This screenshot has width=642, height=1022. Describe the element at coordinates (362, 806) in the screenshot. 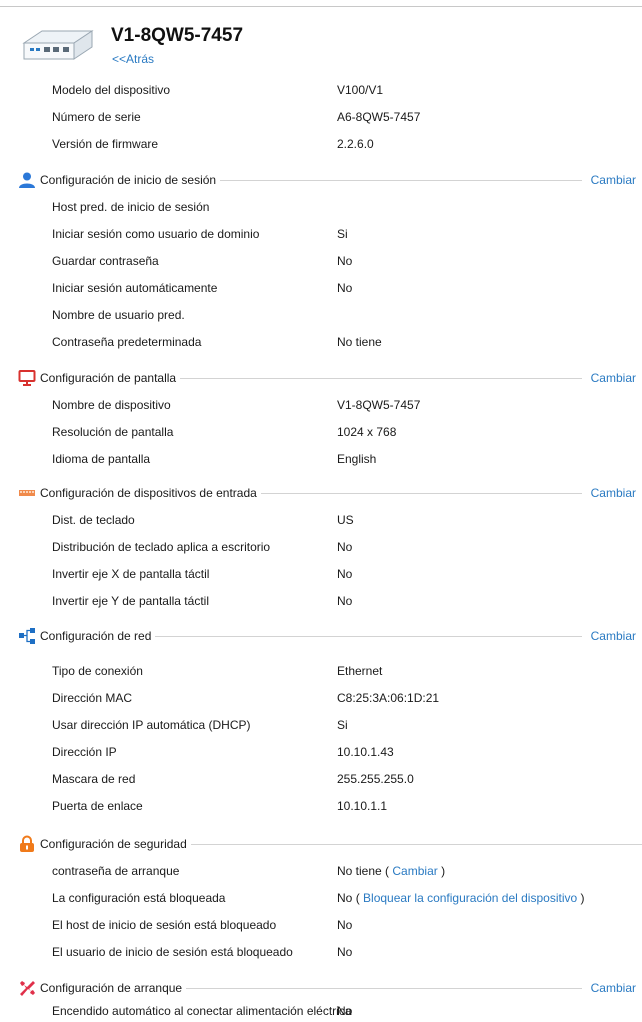

I see `setting-value: 10.10.1.1` at that location.